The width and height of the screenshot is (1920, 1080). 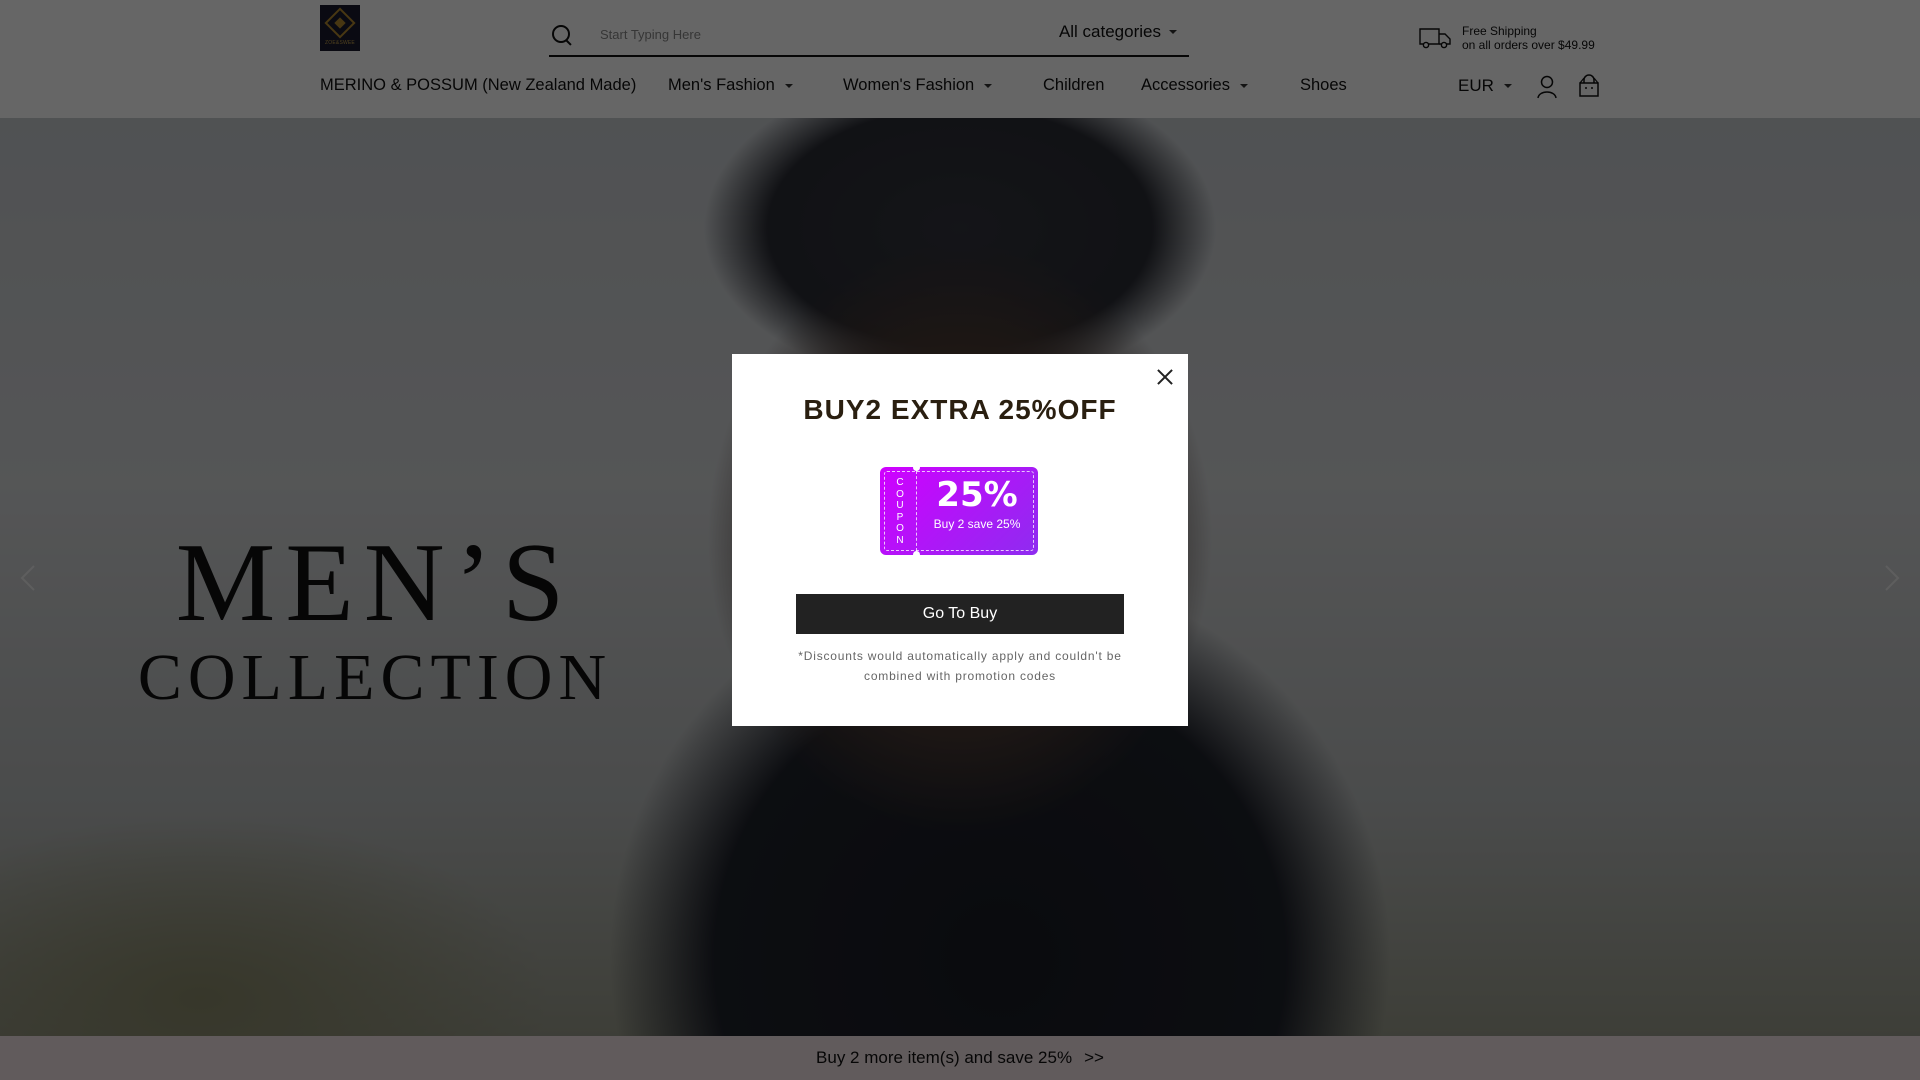 What do you see at coordinates (960, 614) in the screenshot?
I see `go-to-buy-button: Go To Buy` at bounding box center [960, 614].